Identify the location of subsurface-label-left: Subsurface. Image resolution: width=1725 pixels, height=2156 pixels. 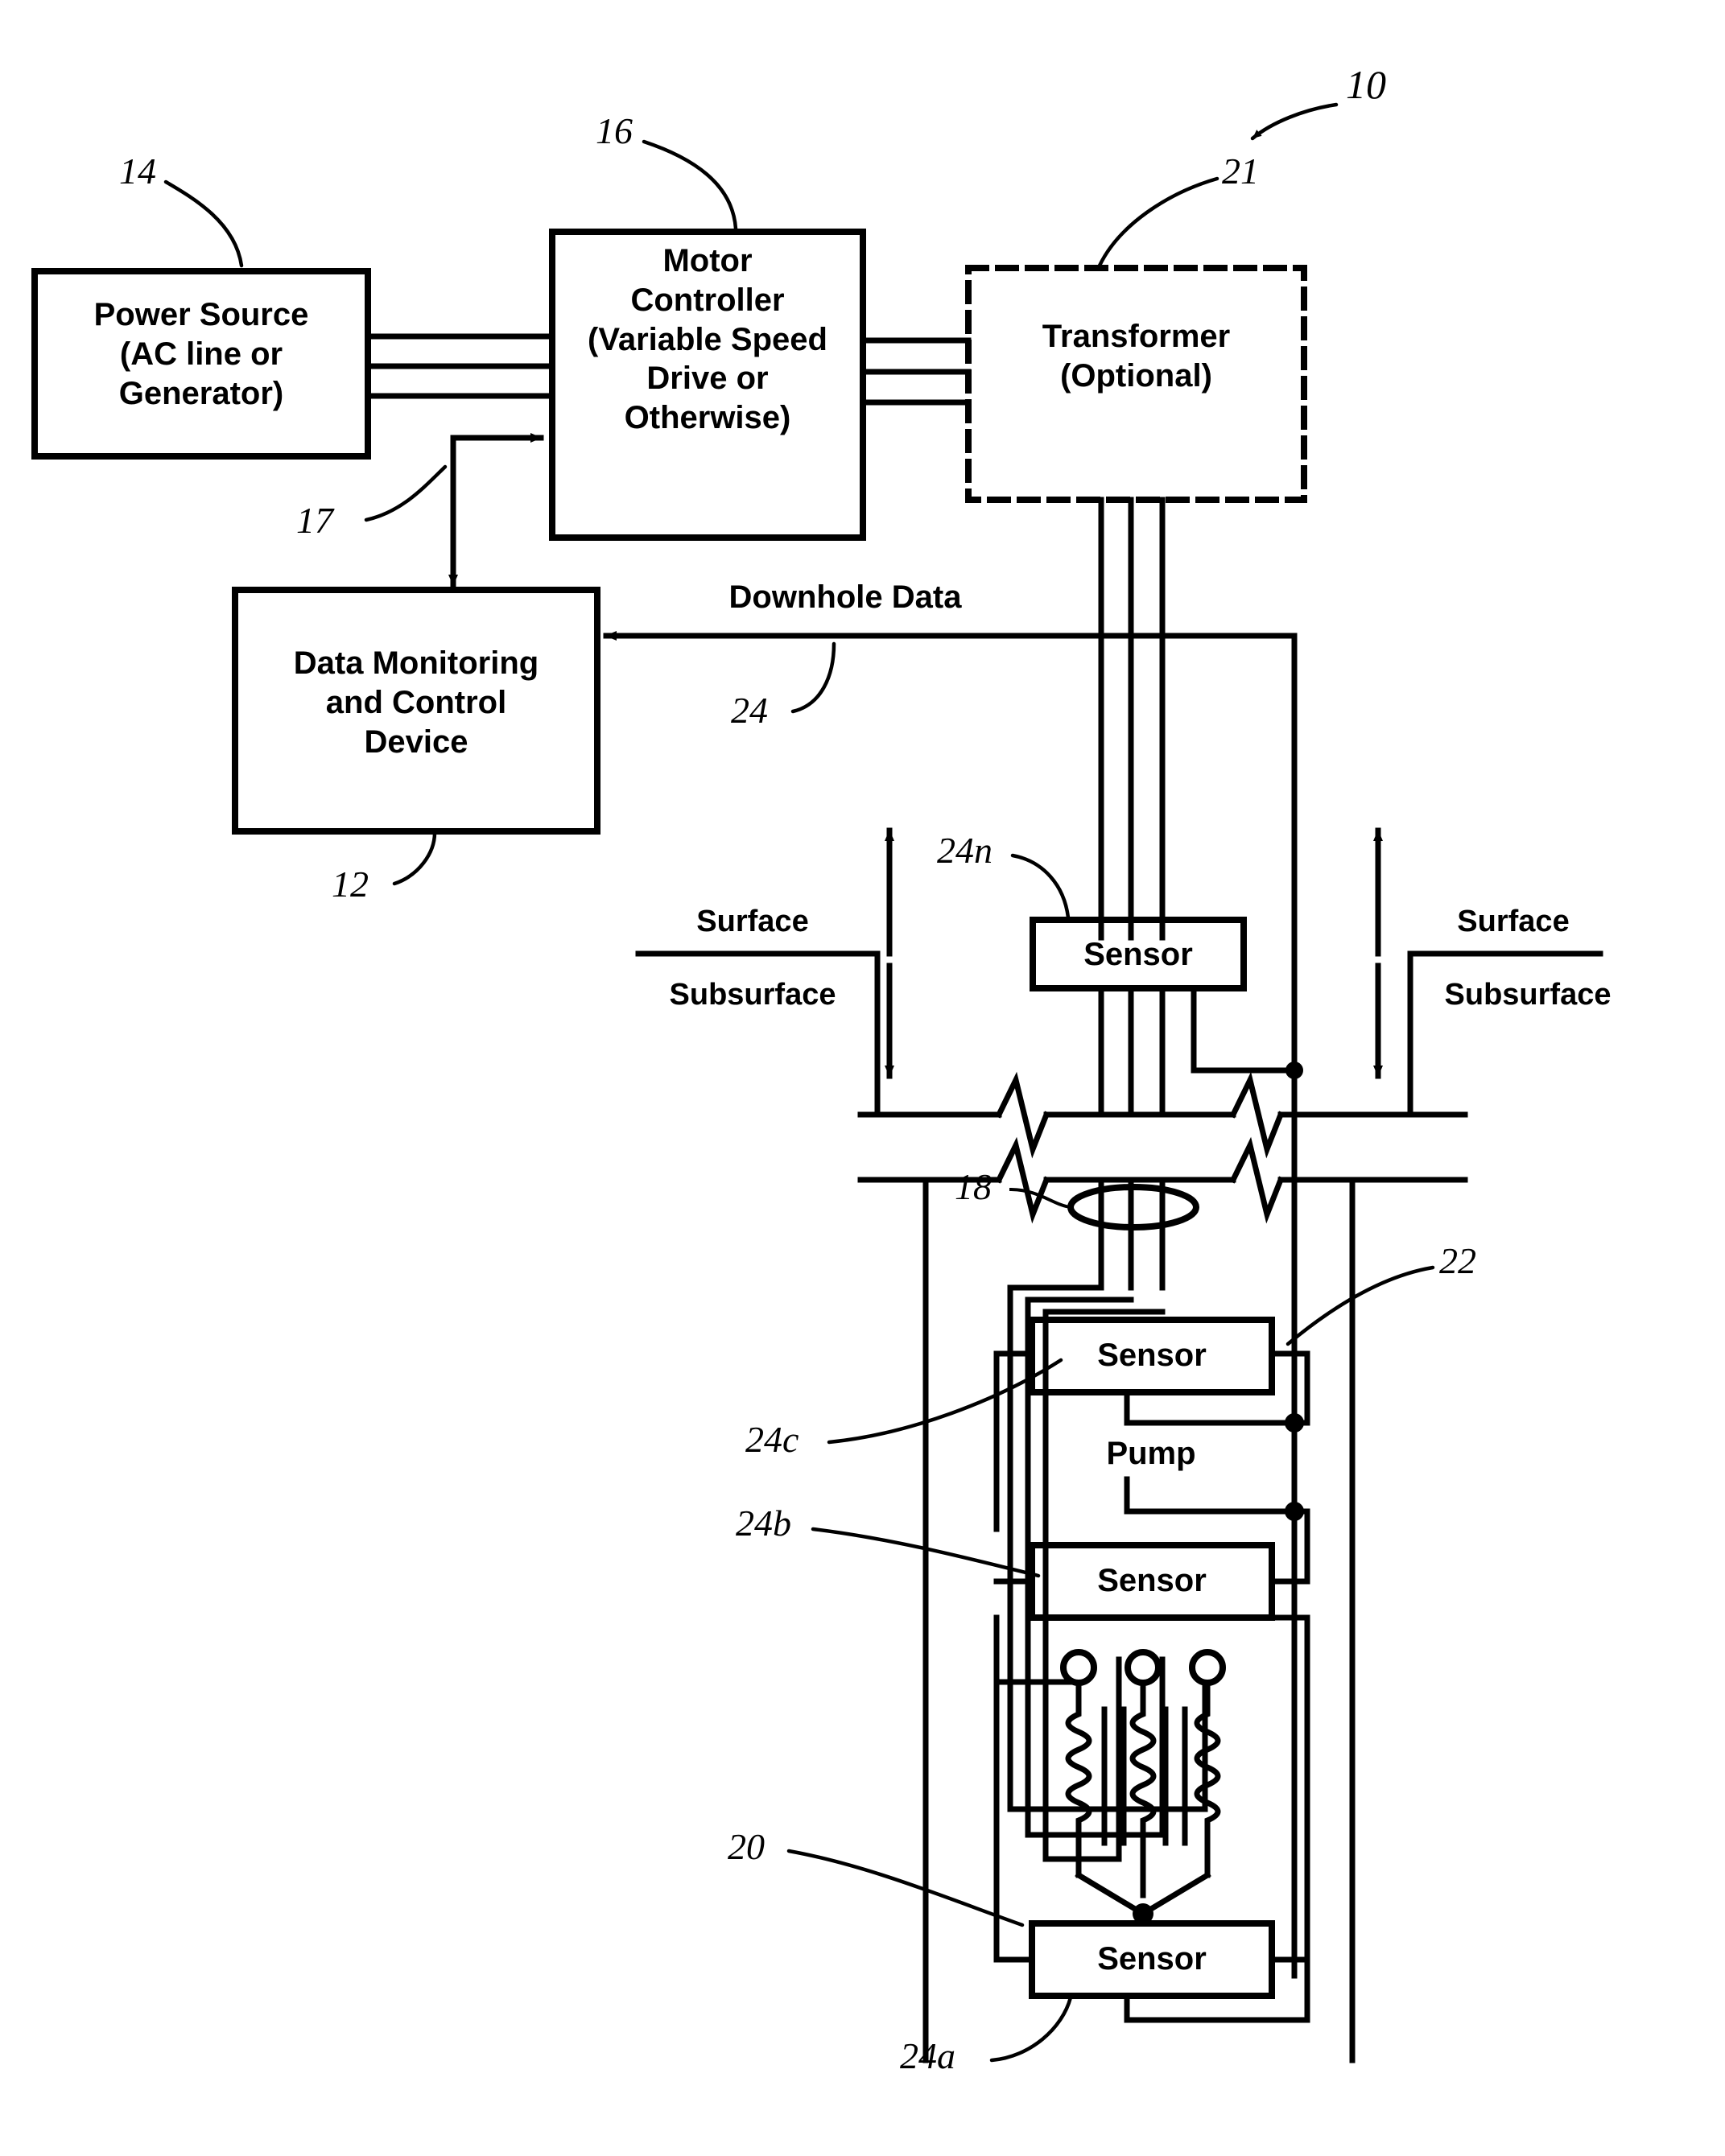
(752, 995).